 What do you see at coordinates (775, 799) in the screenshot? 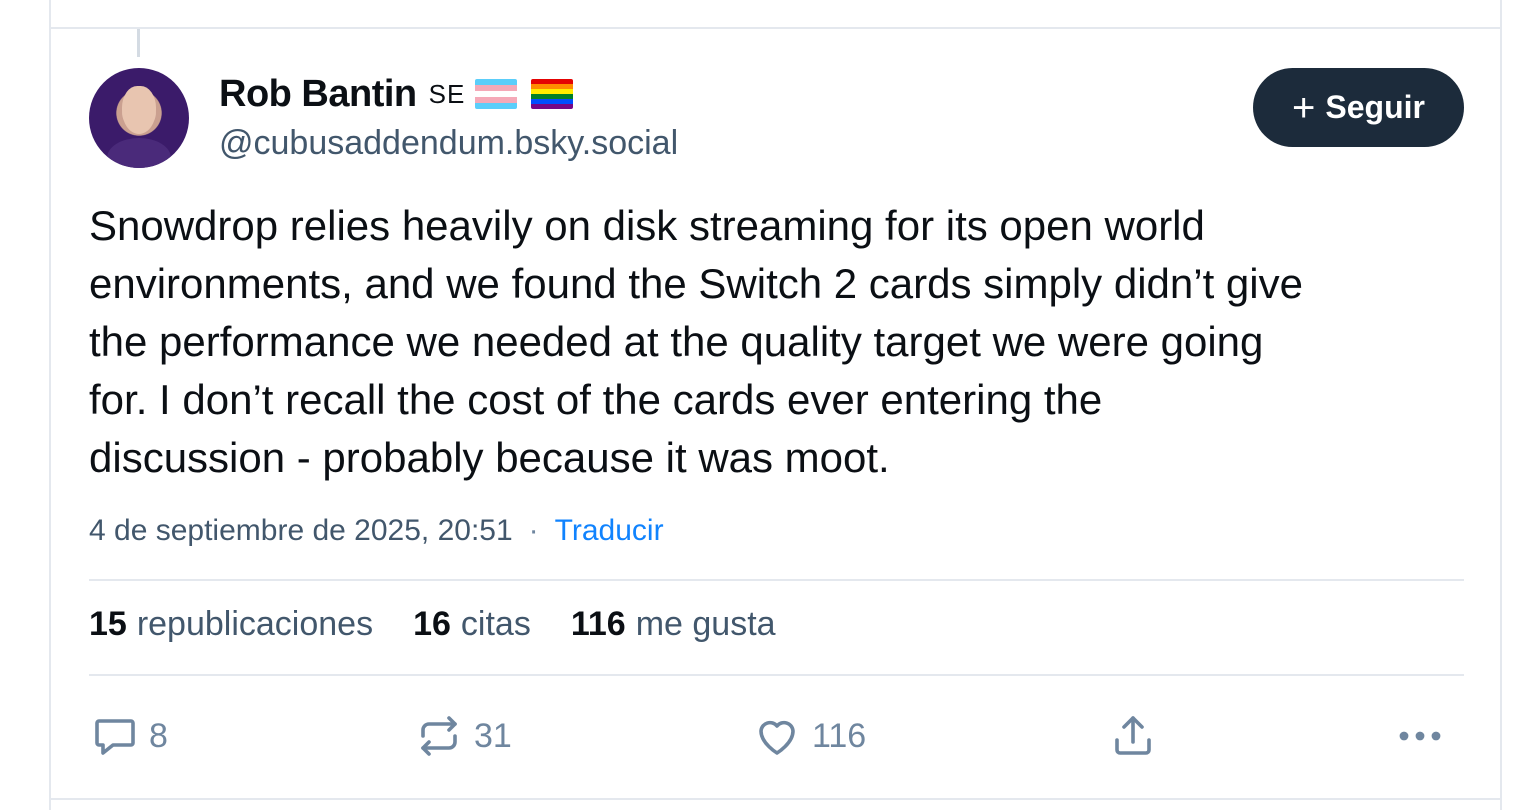
I see `bottom-divider` at bounding box center [775, 799].